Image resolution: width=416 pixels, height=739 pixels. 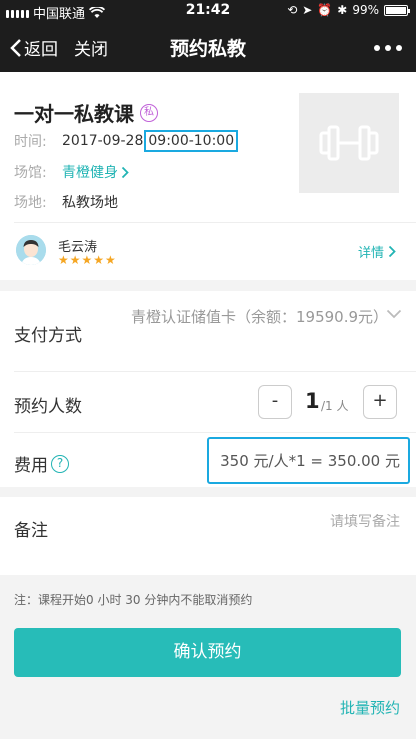 I want to click on fee-value: 350 元/人*1 = 350.00 元, so click(x=308, y=460).